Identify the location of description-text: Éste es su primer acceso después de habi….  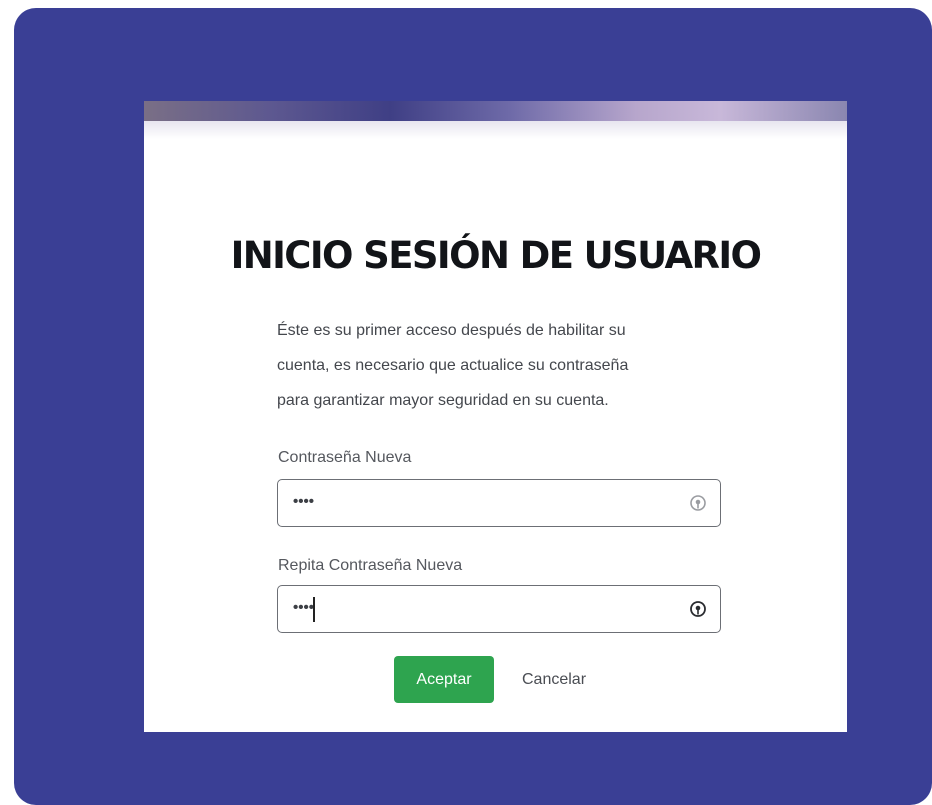
(502, 365).